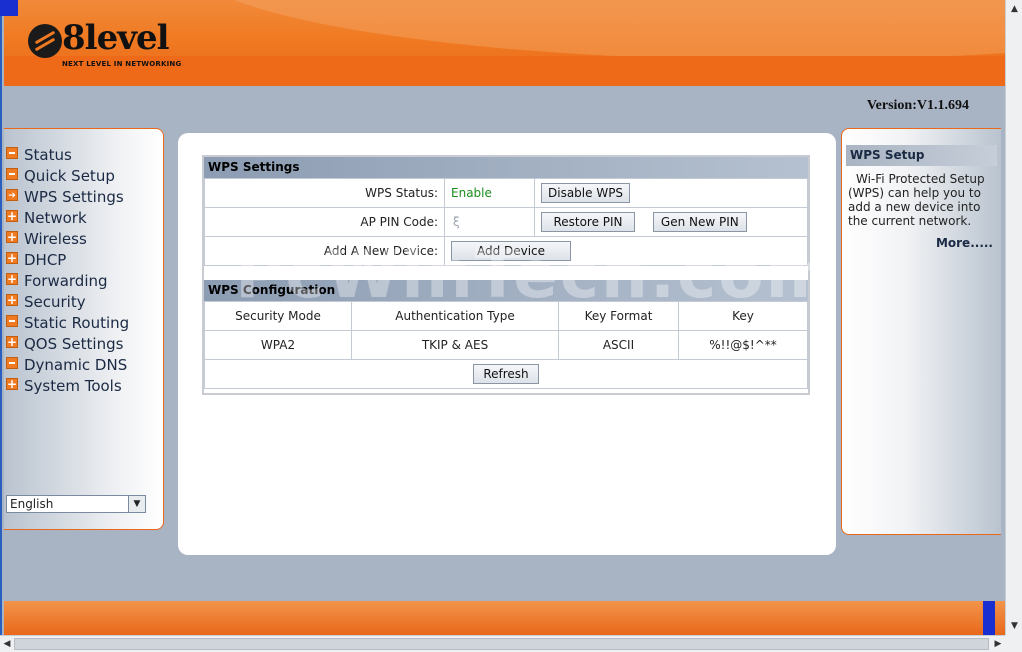 The height and width of the screenshot is (652, 1022). I want to click on restore-pin-button: Restore PIN, so click(588, 222).